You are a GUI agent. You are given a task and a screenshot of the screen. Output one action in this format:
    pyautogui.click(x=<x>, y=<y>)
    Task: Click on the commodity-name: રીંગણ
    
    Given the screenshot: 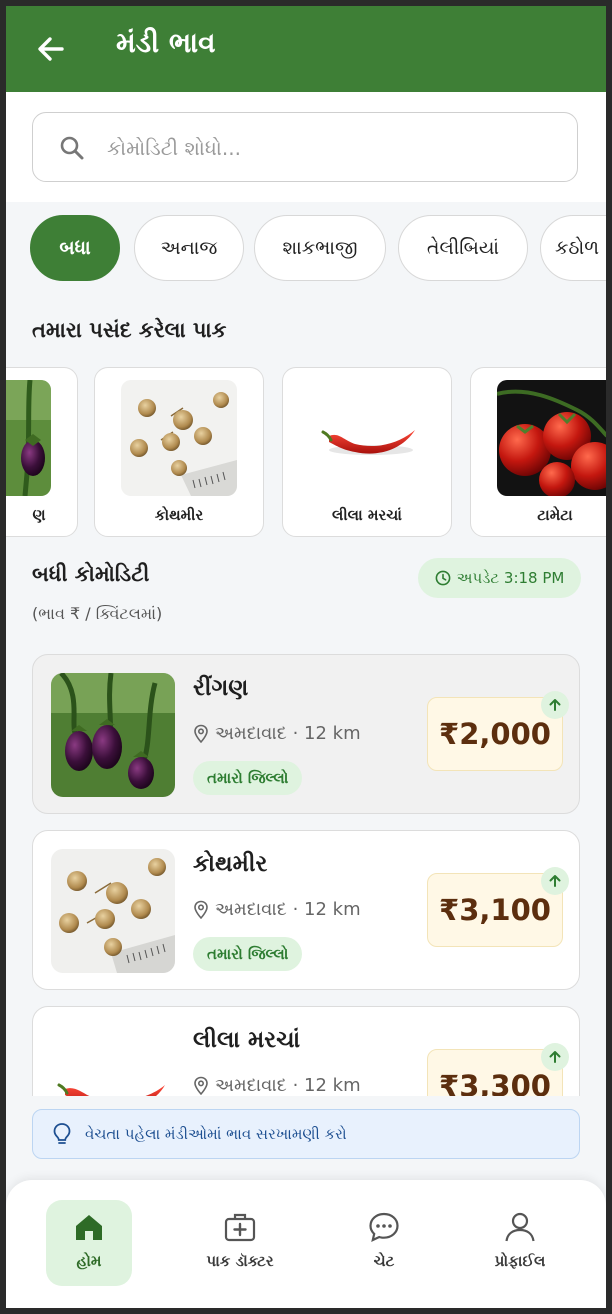 What is the action you would take?
    pyautogui.click(x=221, y=688)
    